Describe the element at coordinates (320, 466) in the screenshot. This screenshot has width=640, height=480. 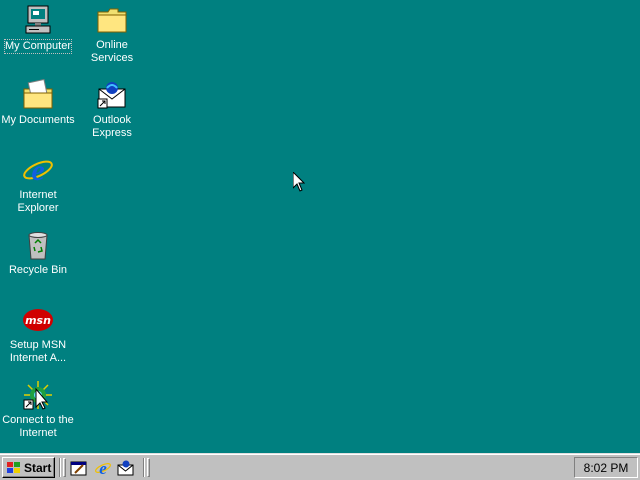
I see `taskbar: Start e 8:02 PM` at that location.